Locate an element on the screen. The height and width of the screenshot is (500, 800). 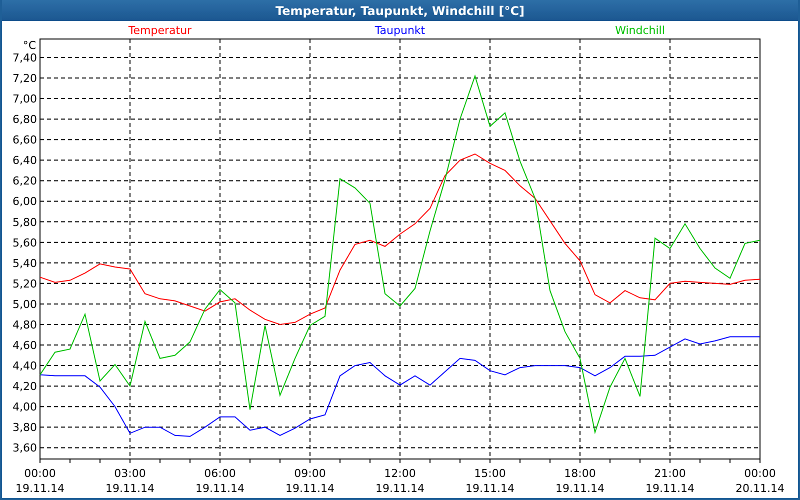
window-title: Temperatur, Taupunkt, Windchill [°C] is located at coordinates (400, 10).